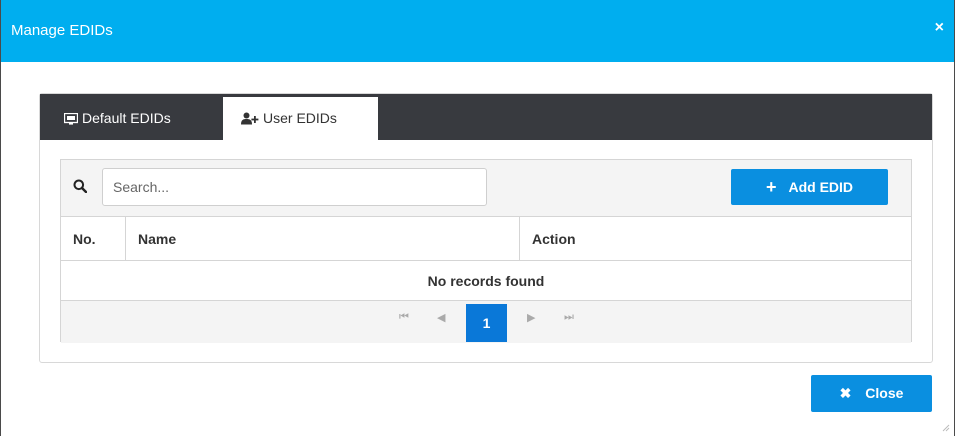 This screenshot has height=436, width=956. What do you see at coordinates (715, 239) in the screenshot?
I see `column-header-action: Action` at bounding box center [715, 239].